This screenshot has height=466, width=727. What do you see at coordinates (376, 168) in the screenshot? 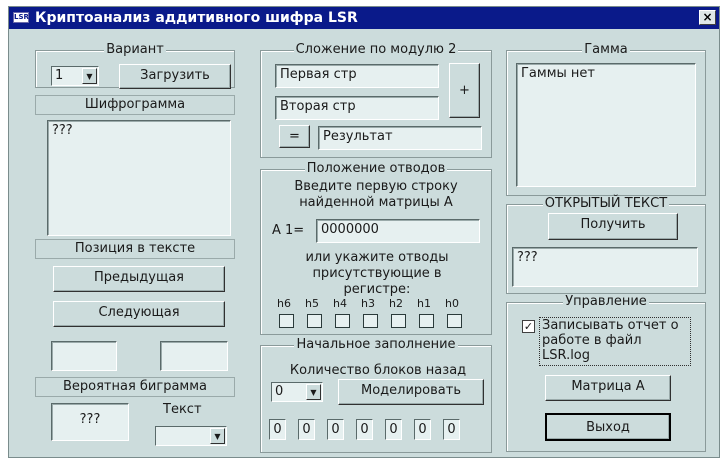
I see `taps-group-title: Положение отводов` at bounding box center [376, 168].